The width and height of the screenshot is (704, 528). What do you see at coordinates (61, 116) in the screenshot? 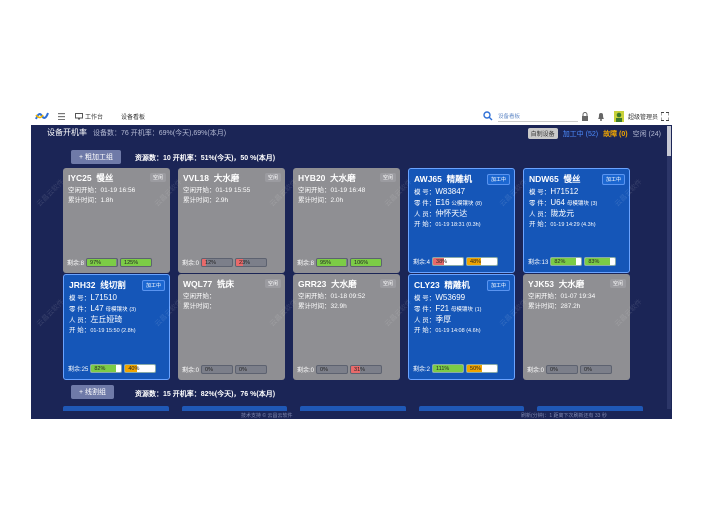
I see `menu-grid-icon` at bounding box center [61, 116].